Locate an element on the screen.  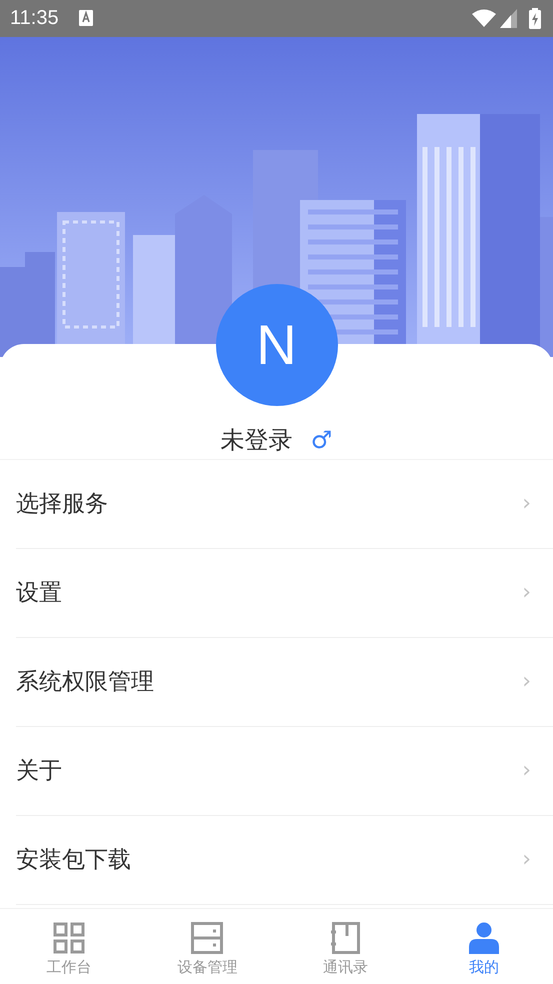
signal-icon is located at coordinates (508, 18).